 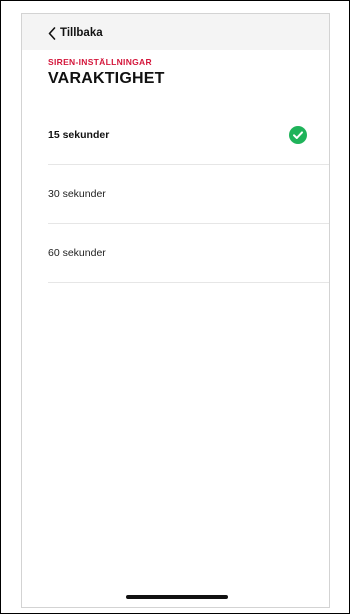 I want to click on option-15-seconds: 15 sekunder, so click(x=188, y=135).